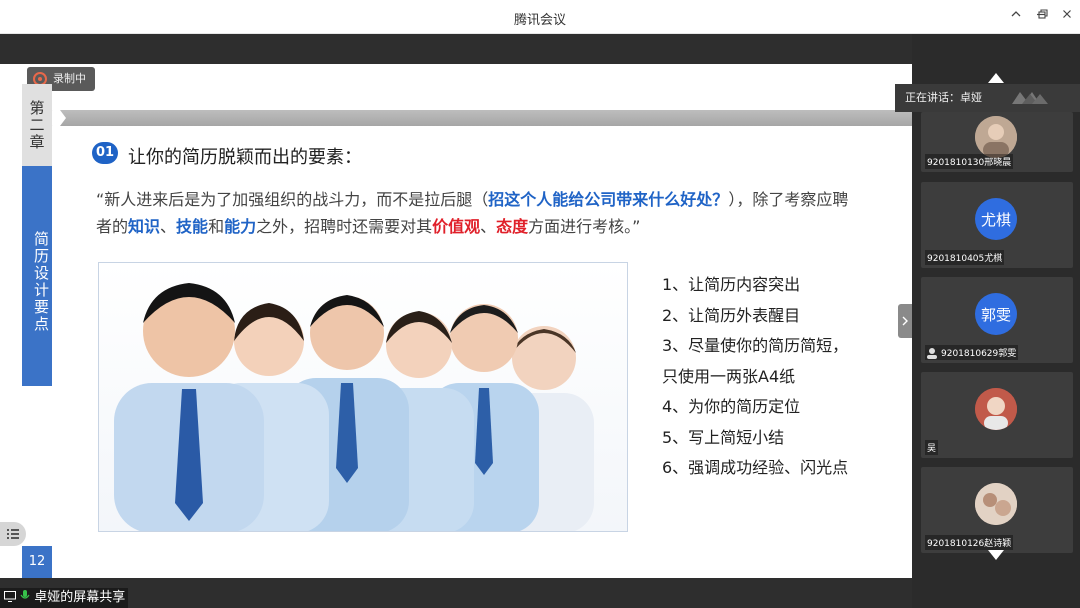 This screenshot has height=608, width=1080. What do you see at coordinates (69, 78) in the screenshot?
I see `recording-label: 录制中` at bounding box center [69, 78].